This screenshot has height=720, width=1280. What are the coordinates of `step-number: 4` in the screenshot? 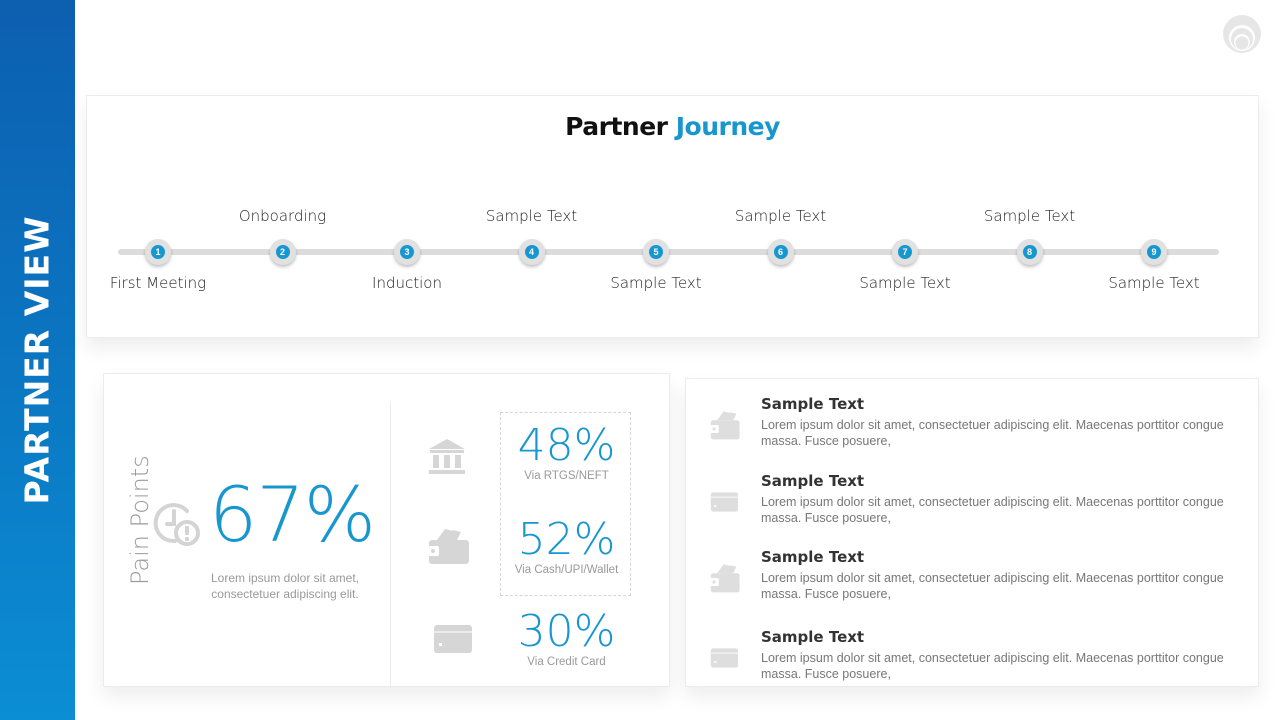 It's located at (531, 252).